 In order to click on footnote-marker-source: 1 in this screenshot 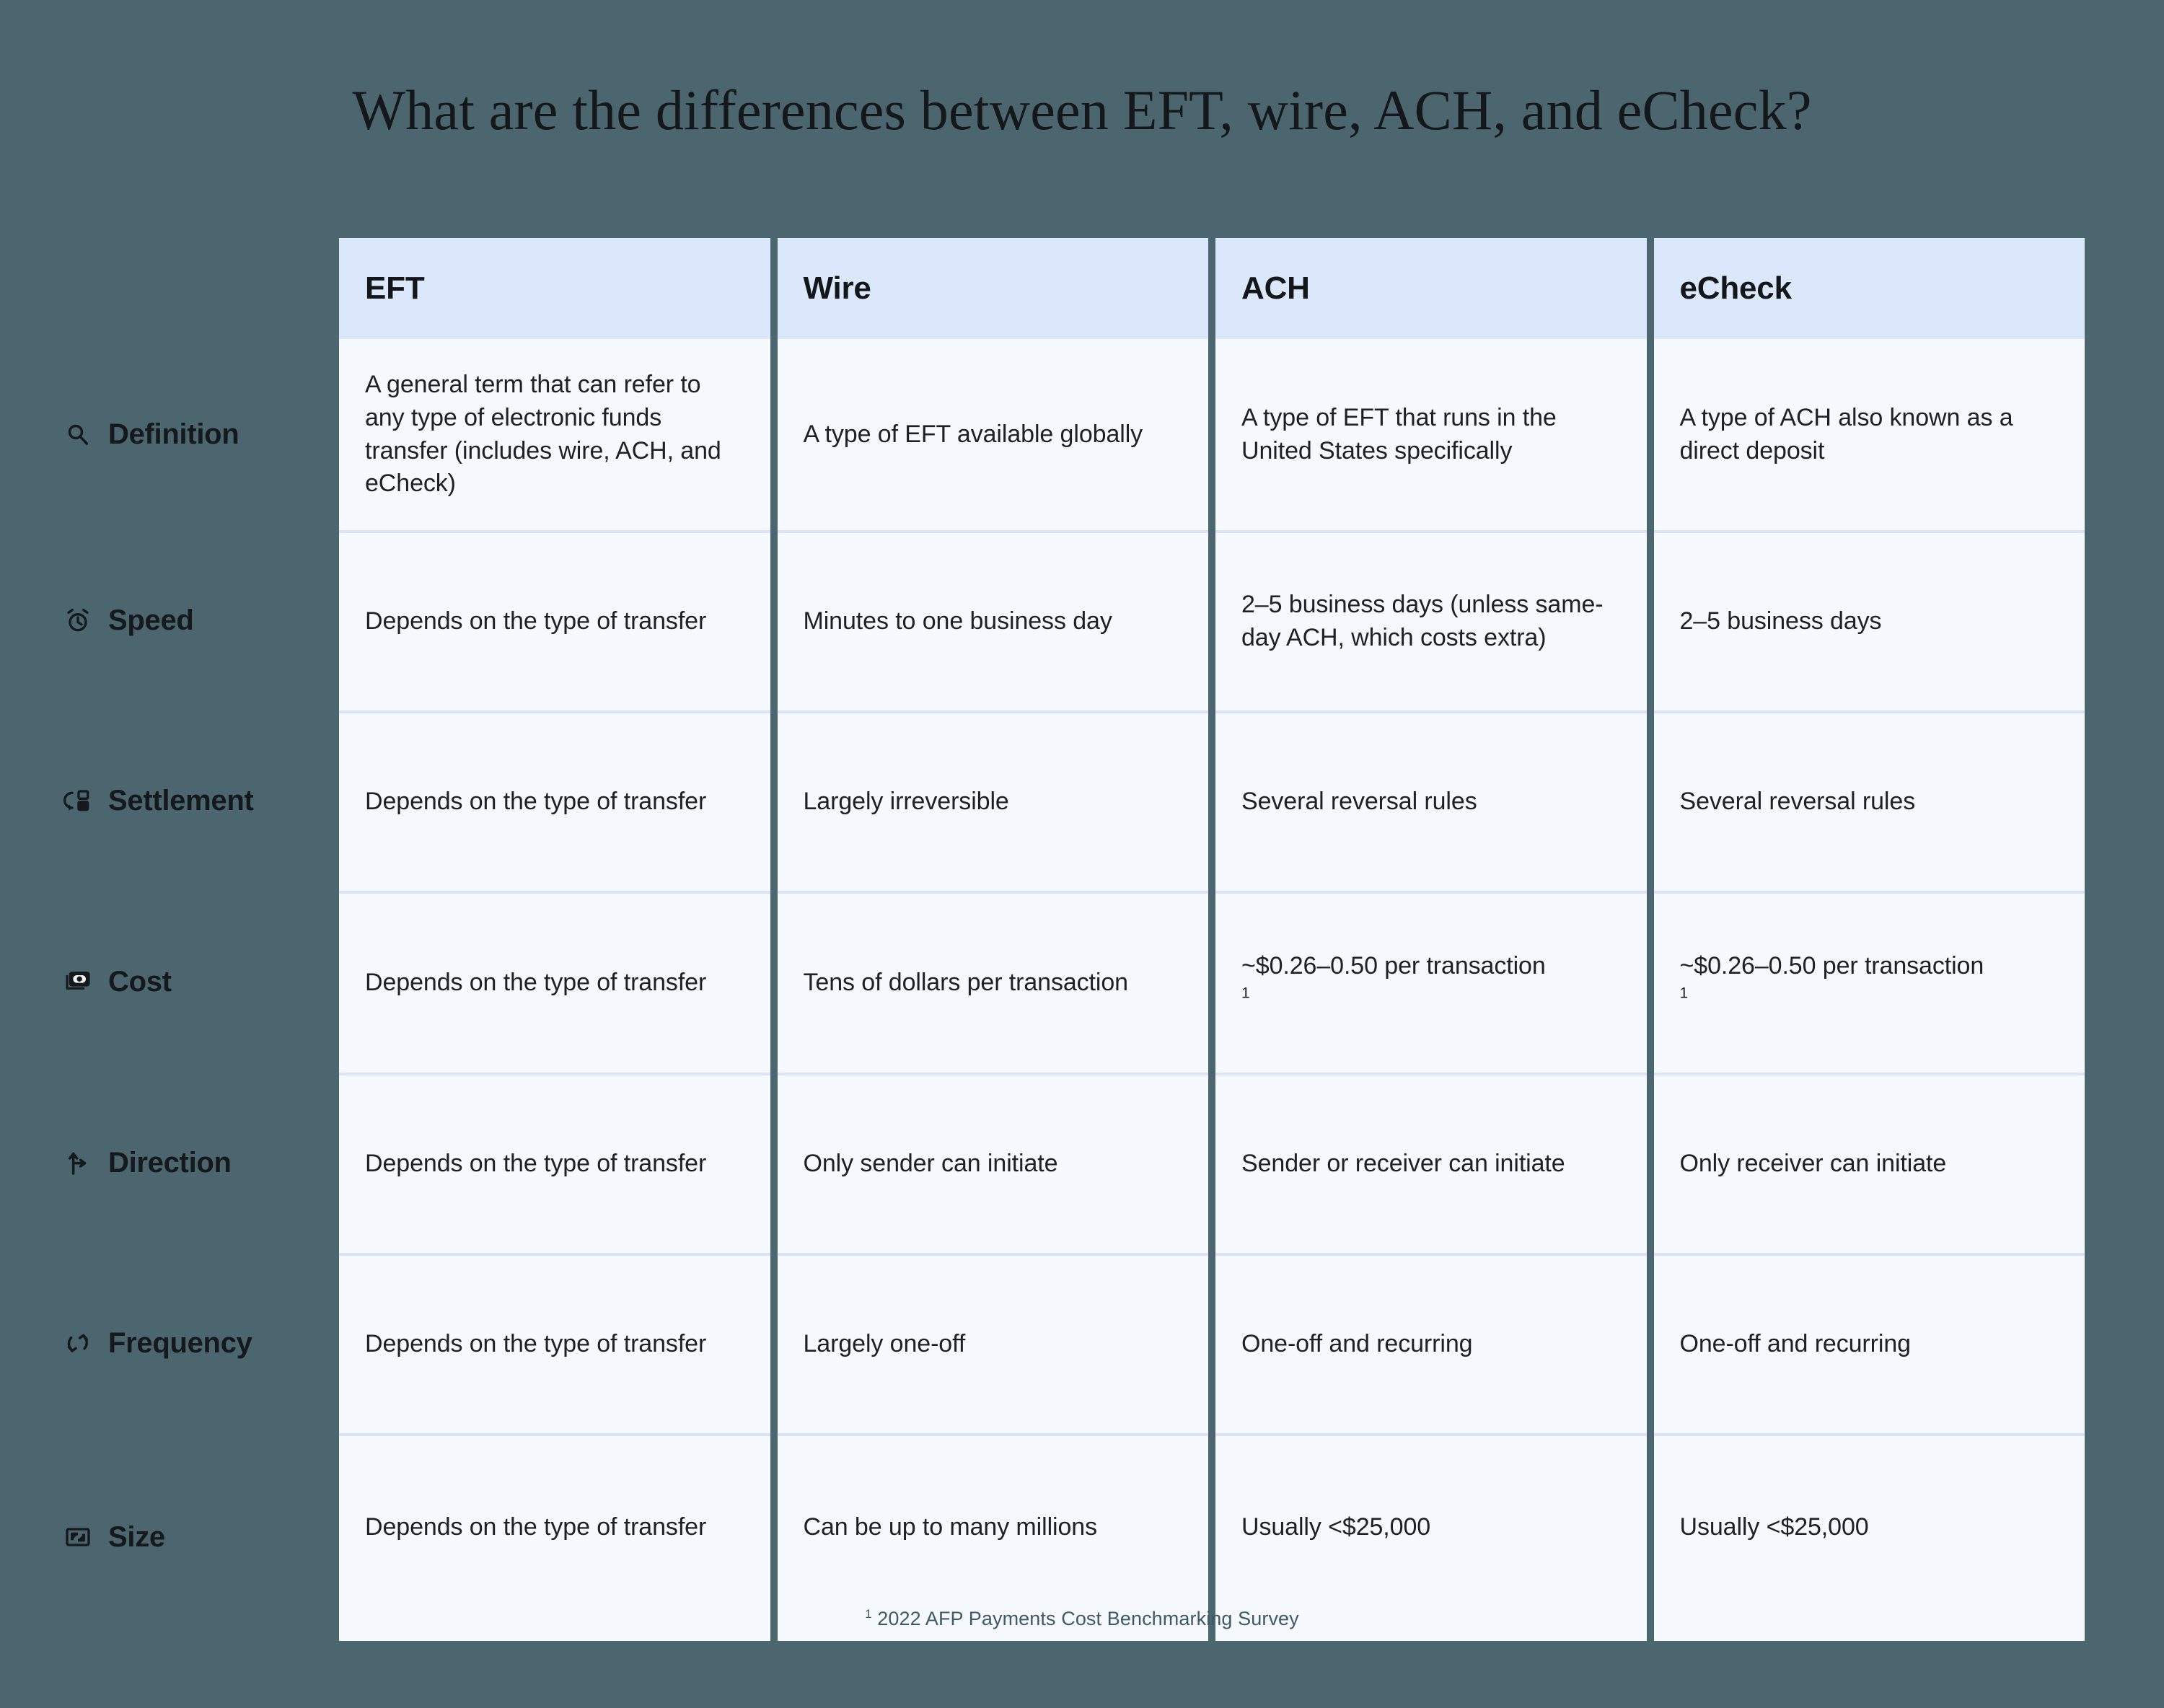, I will do `click(868, 1614)`.